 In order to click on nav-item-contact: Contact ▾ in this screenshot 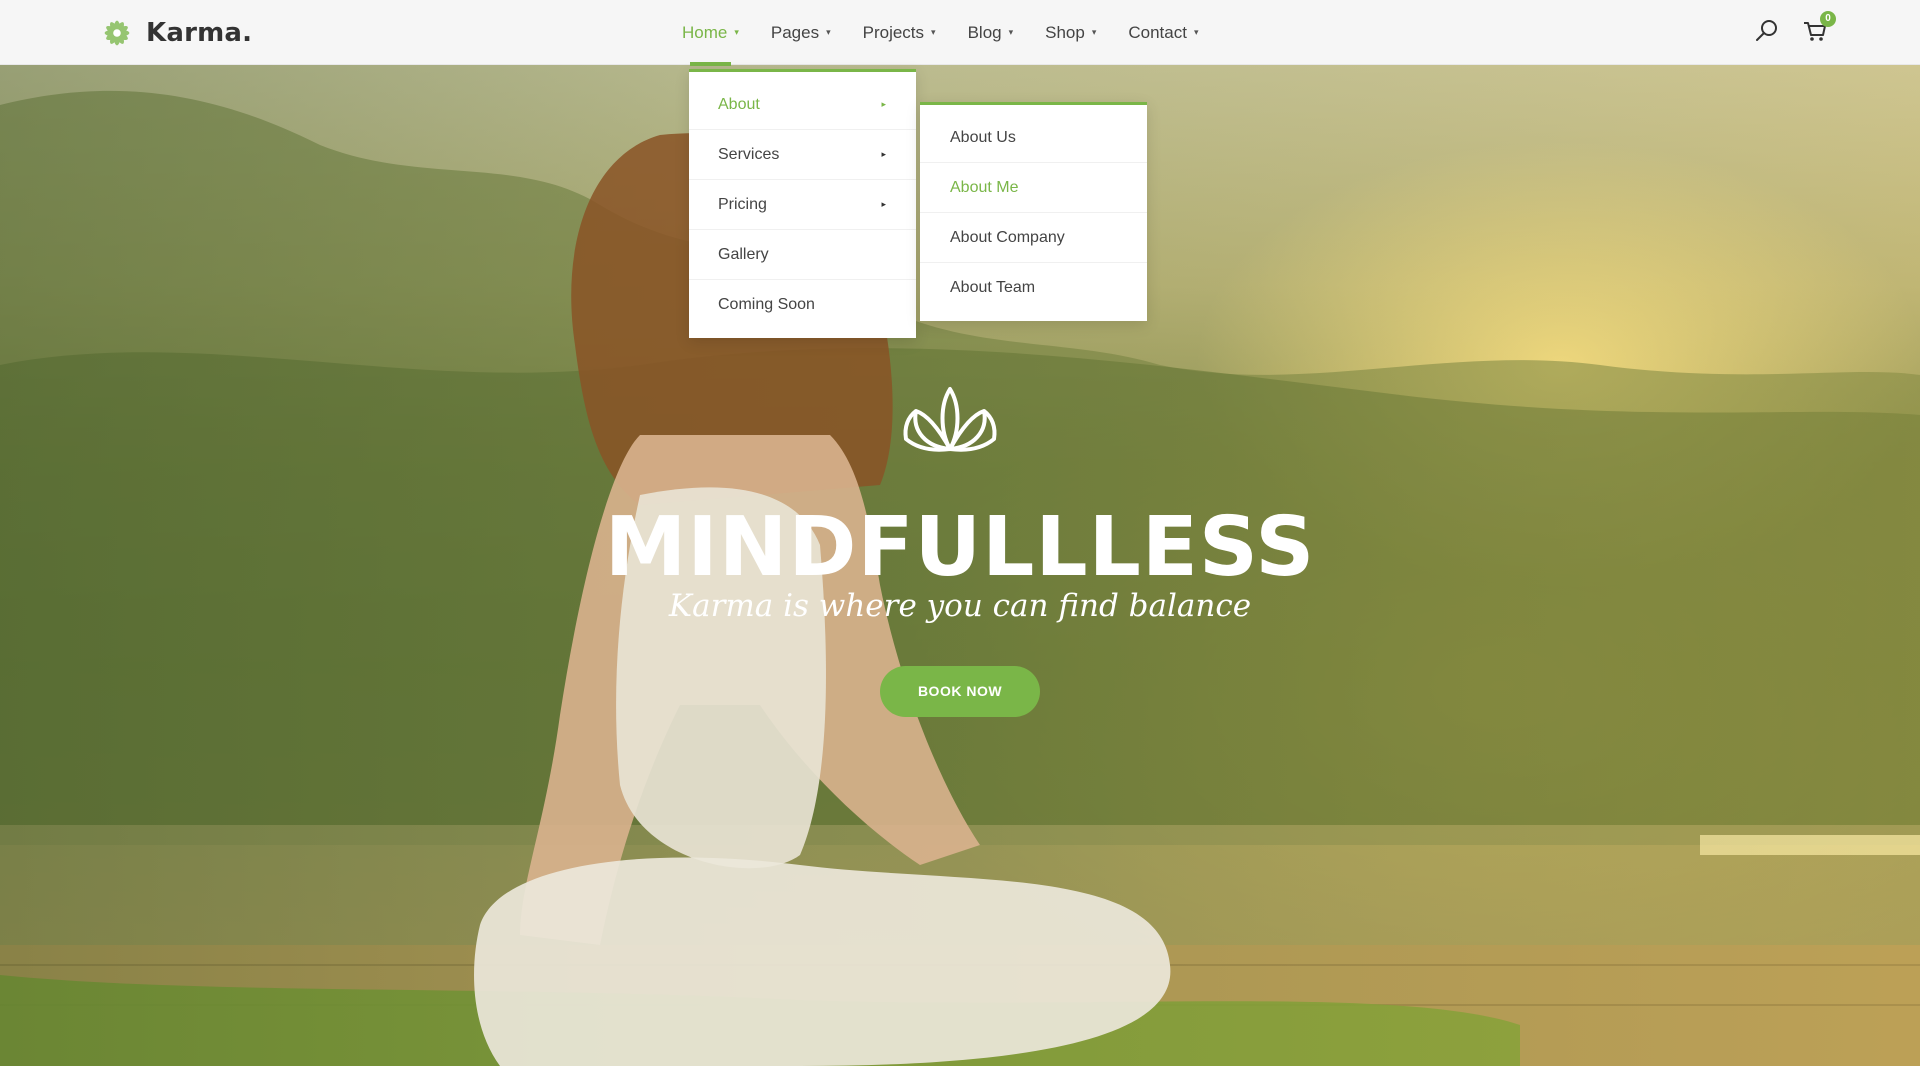, I will do `click(1163, 32)`.